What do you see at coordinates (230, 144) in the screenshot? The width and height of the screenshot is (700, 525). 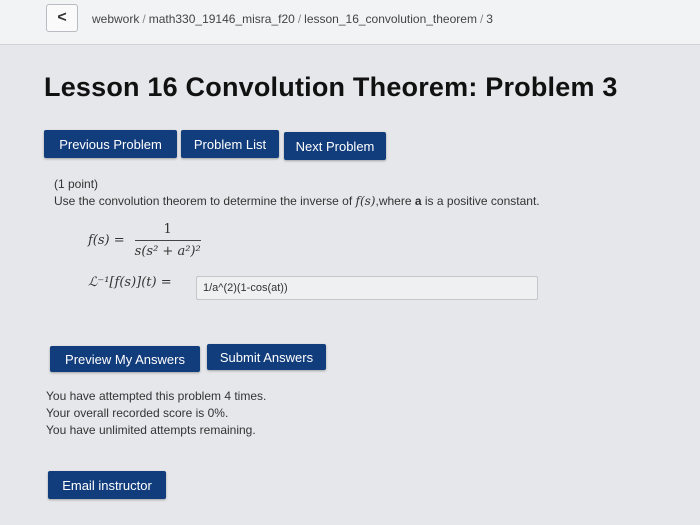 I see `problem-list-button: Problem List` at bounding box center [230, 144].